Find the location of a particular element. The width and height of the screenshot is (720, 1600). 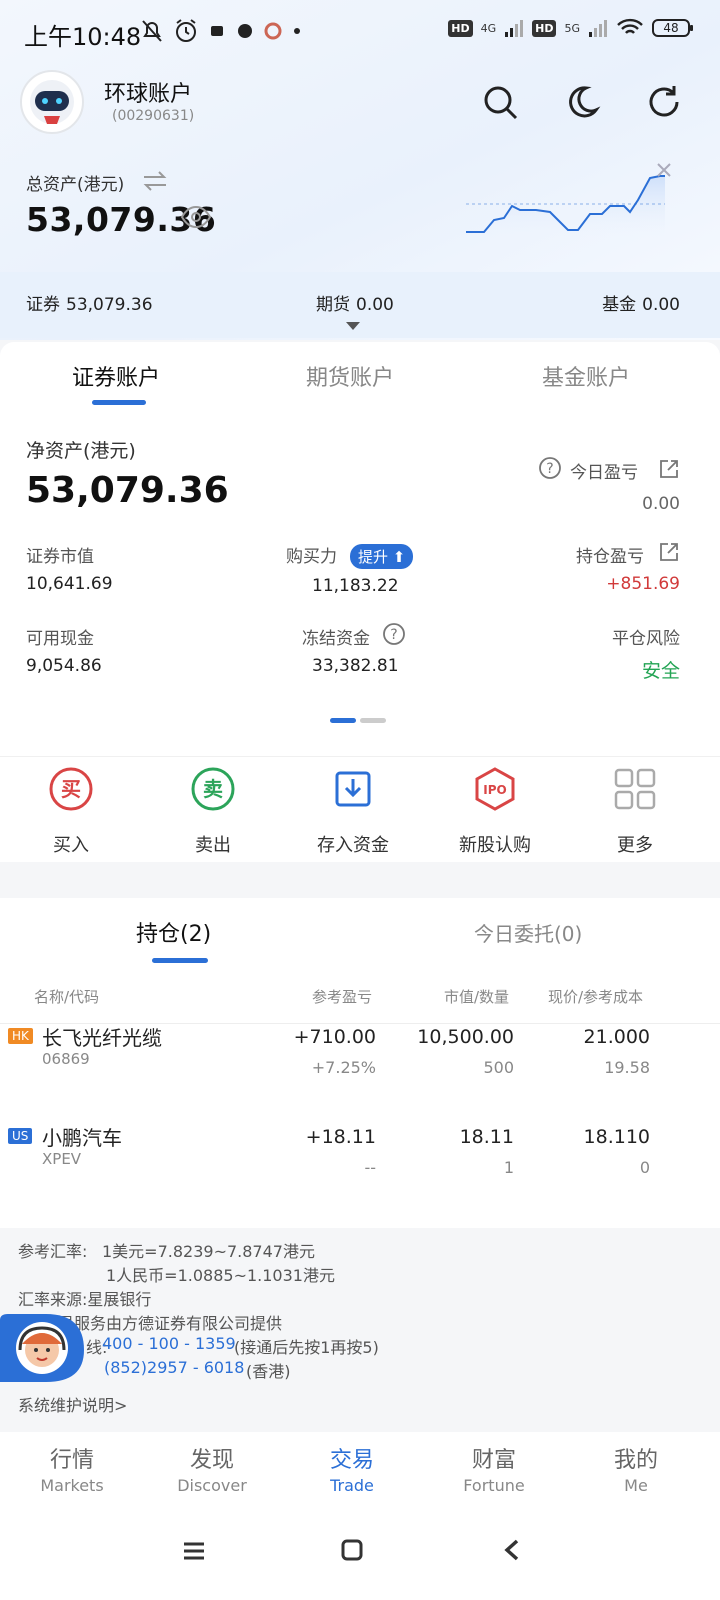

mute-icon is located at coordinates (152, 31).